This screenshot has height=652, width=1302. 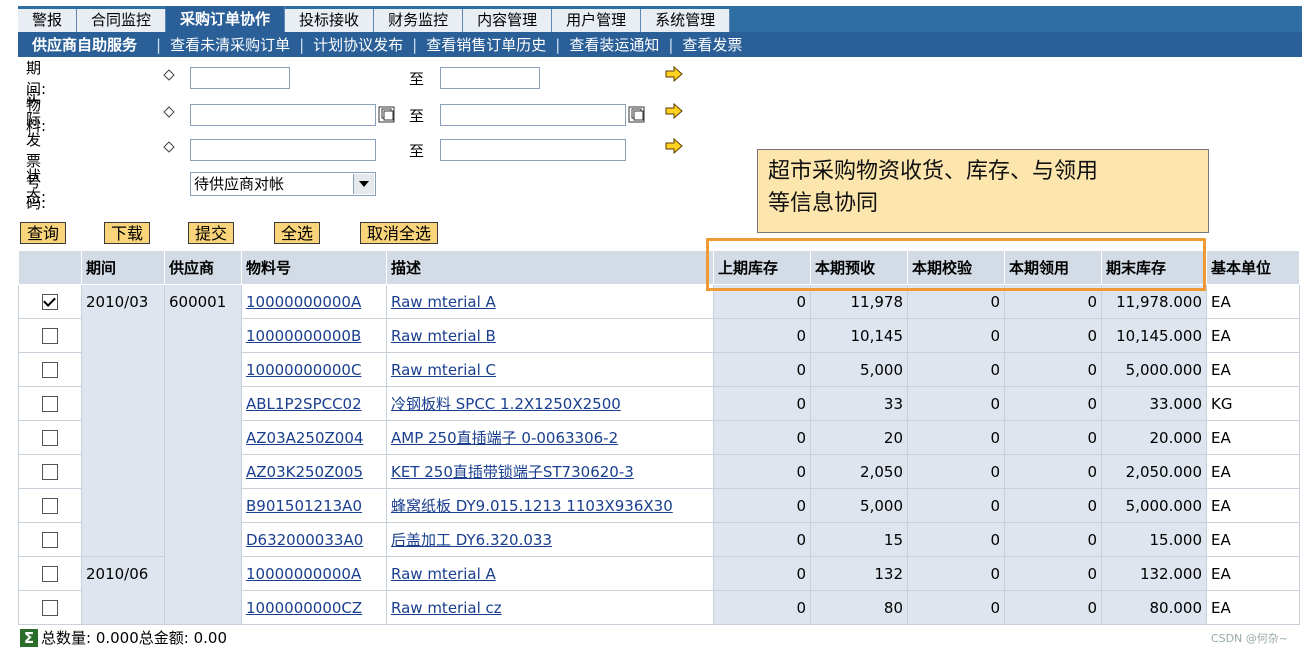 What do you see at coordinates (123, 590) in the screenshot?
I see `period-cell: 2010/06` at bounding box center [123, 590].